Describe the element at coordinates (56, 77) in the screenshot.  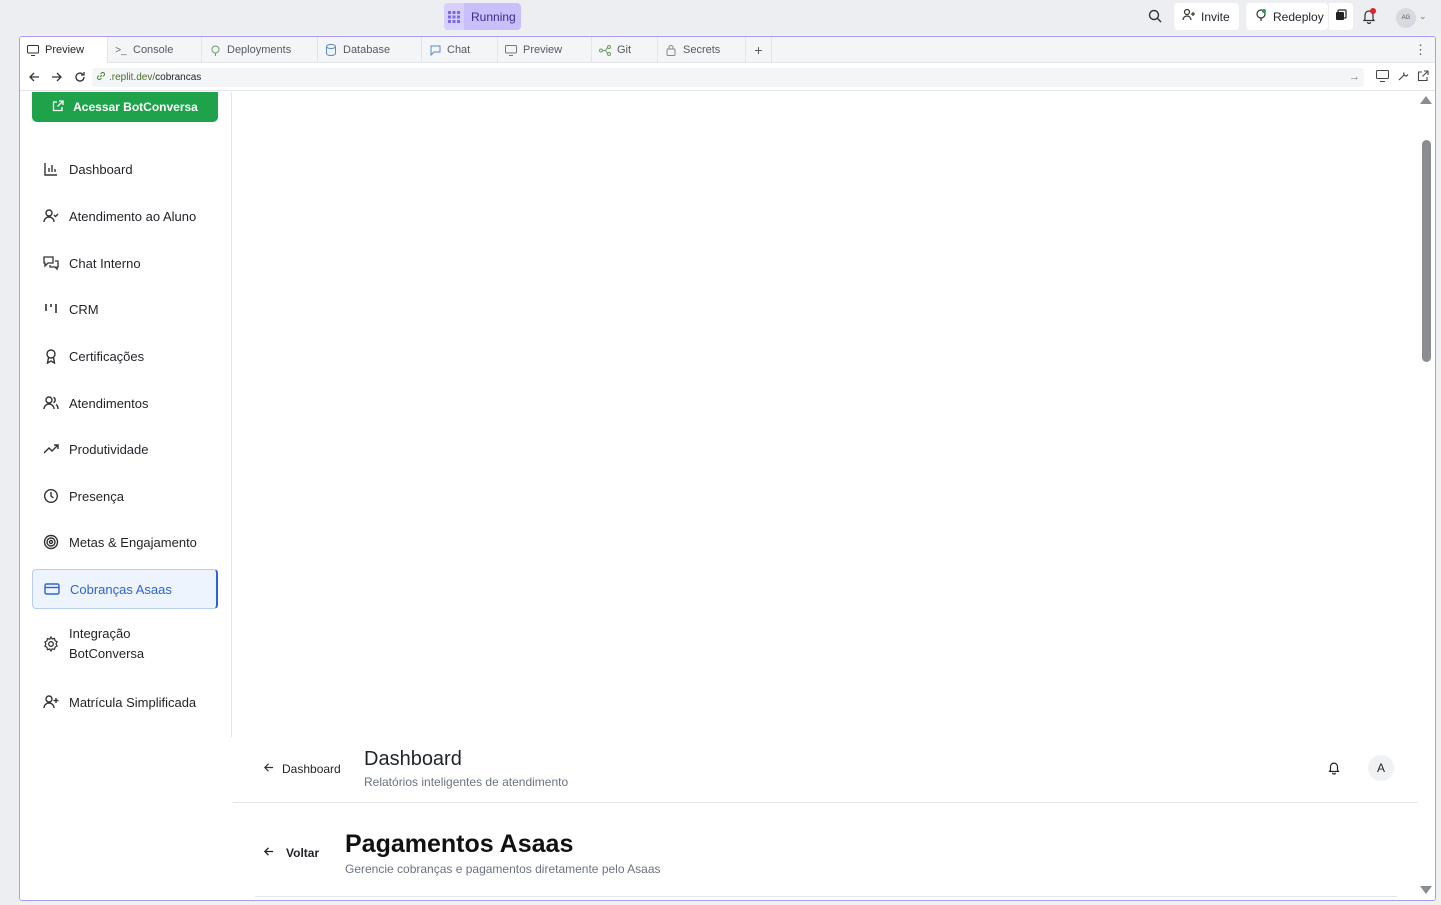
I see `forward-arrow-icon` at that location.